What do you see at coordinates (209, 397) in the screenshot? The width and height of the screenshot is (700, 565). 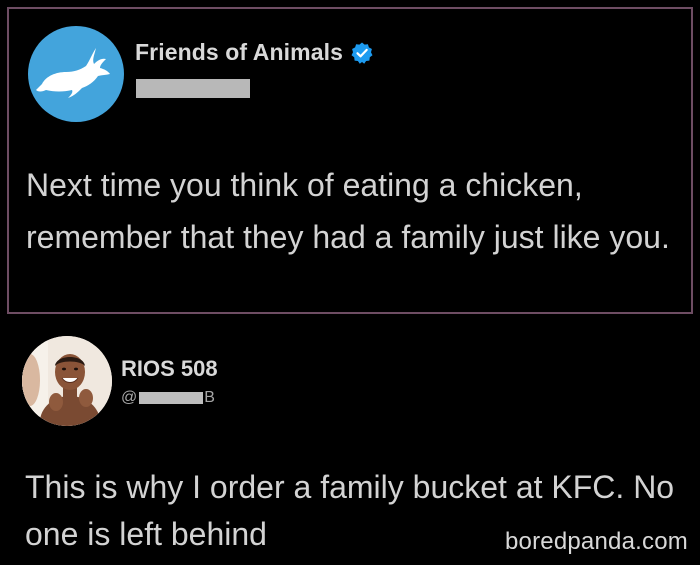 I see `handle-suffix: B` at bounding box center [209, 397].